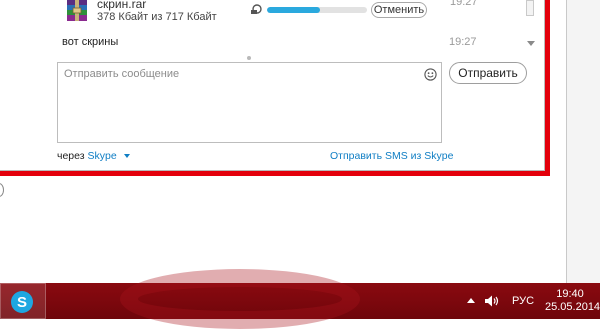 The height and width of the screenshot is (329, 600). I want to click on desktop-background-right, so click(583, 141).